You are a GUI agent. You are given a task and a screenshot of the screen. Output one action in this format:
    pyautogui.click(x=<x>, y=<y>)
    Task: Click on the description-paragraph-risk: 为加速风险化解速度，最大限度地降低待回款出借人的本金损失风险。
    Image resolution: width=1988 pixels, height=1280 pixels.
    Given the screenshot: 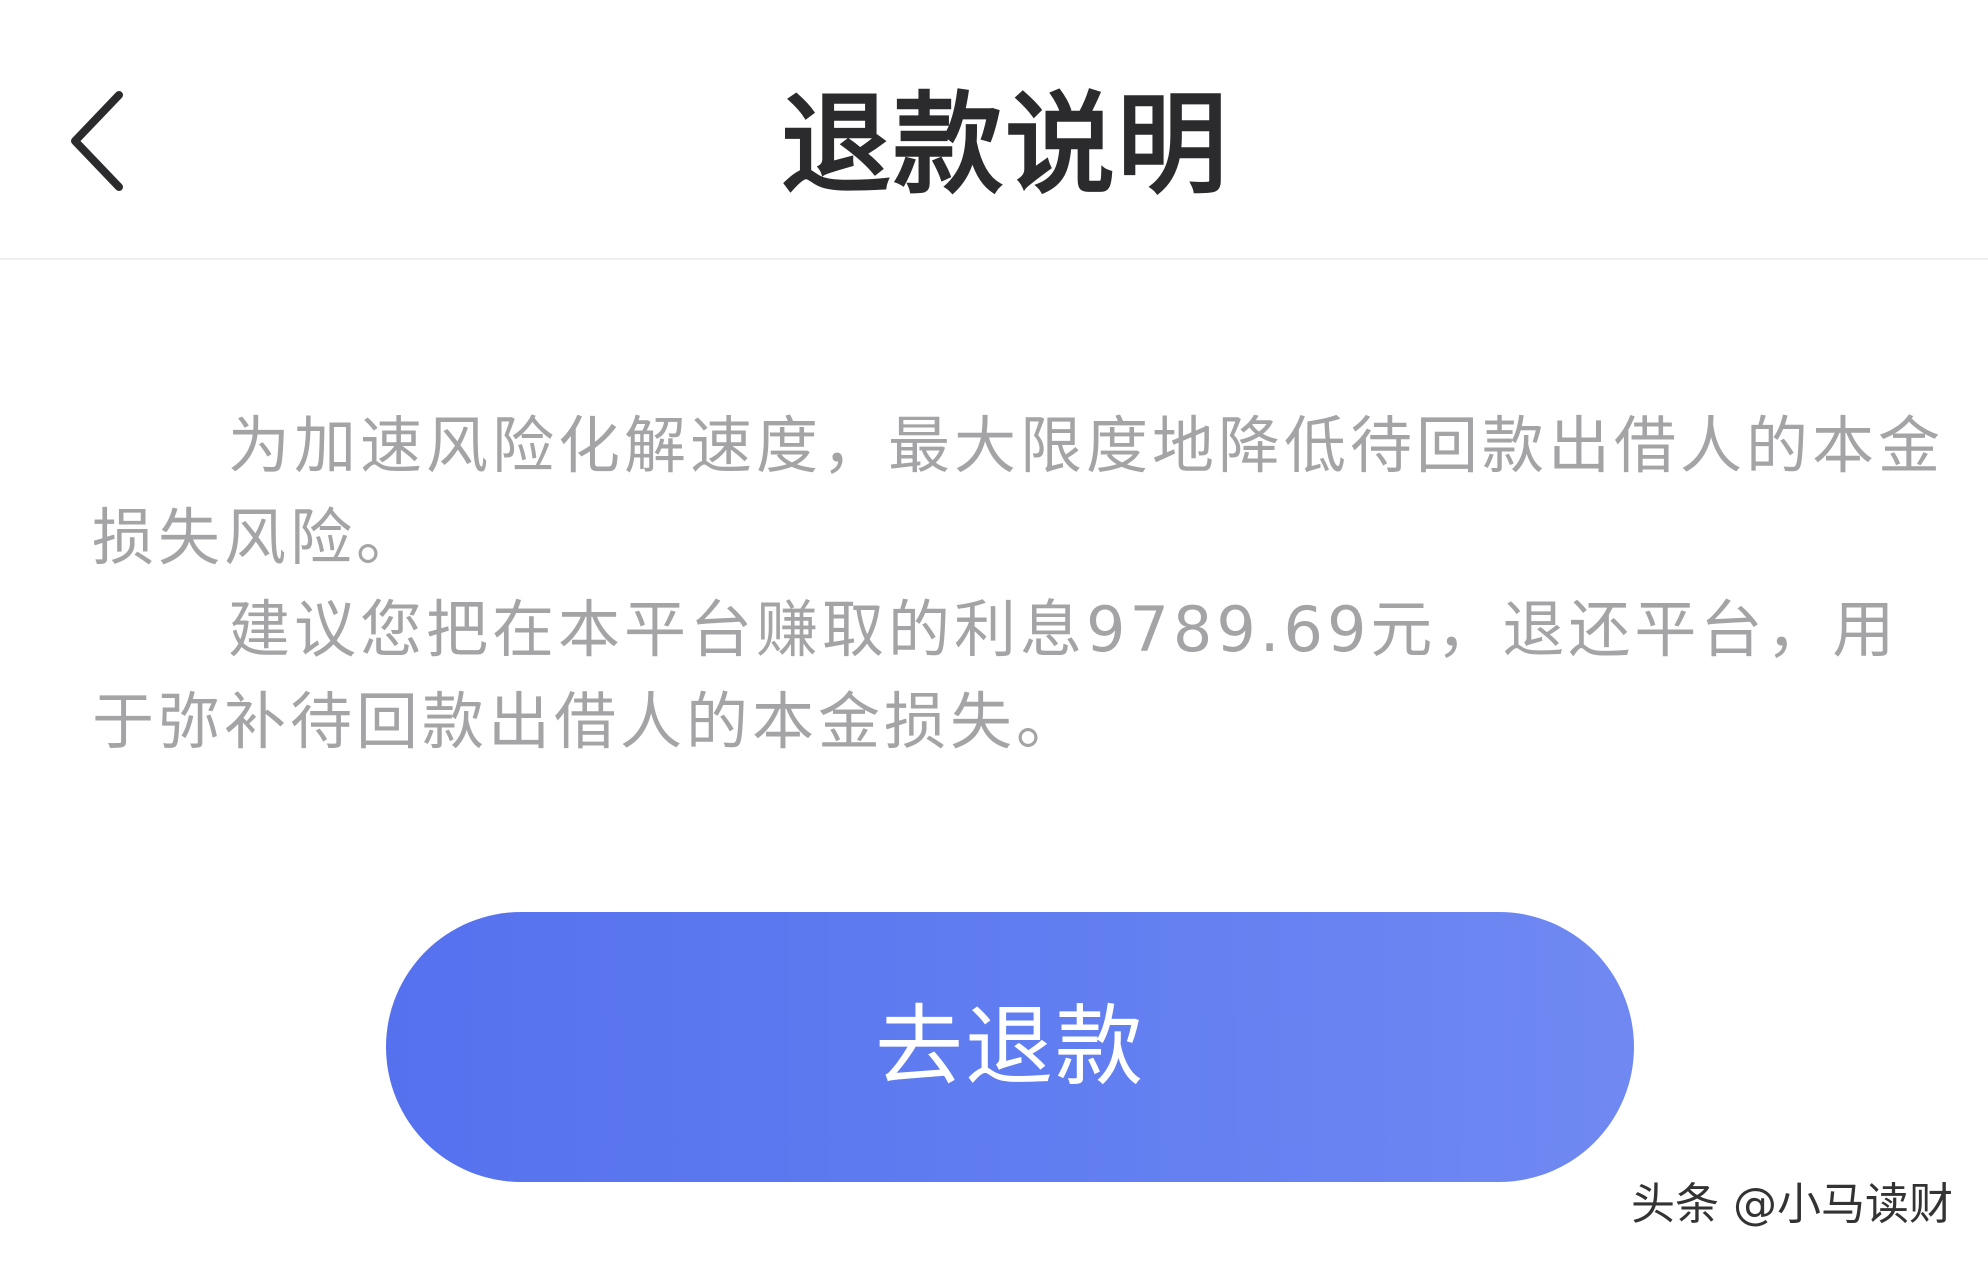 What is the action you would take?
    pyautogui.click(x=1018, y=491)
    